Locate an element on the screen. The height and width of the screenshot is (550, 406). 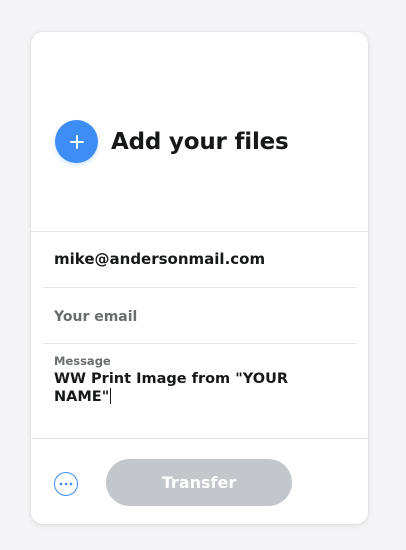
message-textarea: WW Print Image from "YOUR NAME" is located at coordinates (189, 388).